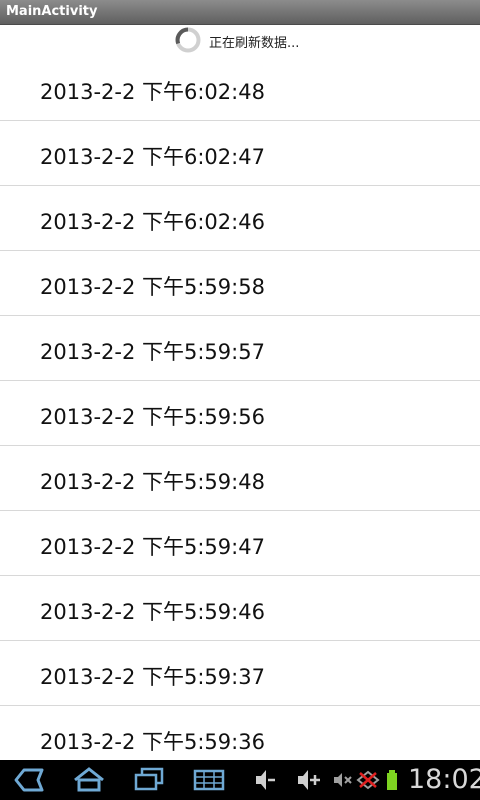  I want to click on volume-down-icon, so click(265, 780).